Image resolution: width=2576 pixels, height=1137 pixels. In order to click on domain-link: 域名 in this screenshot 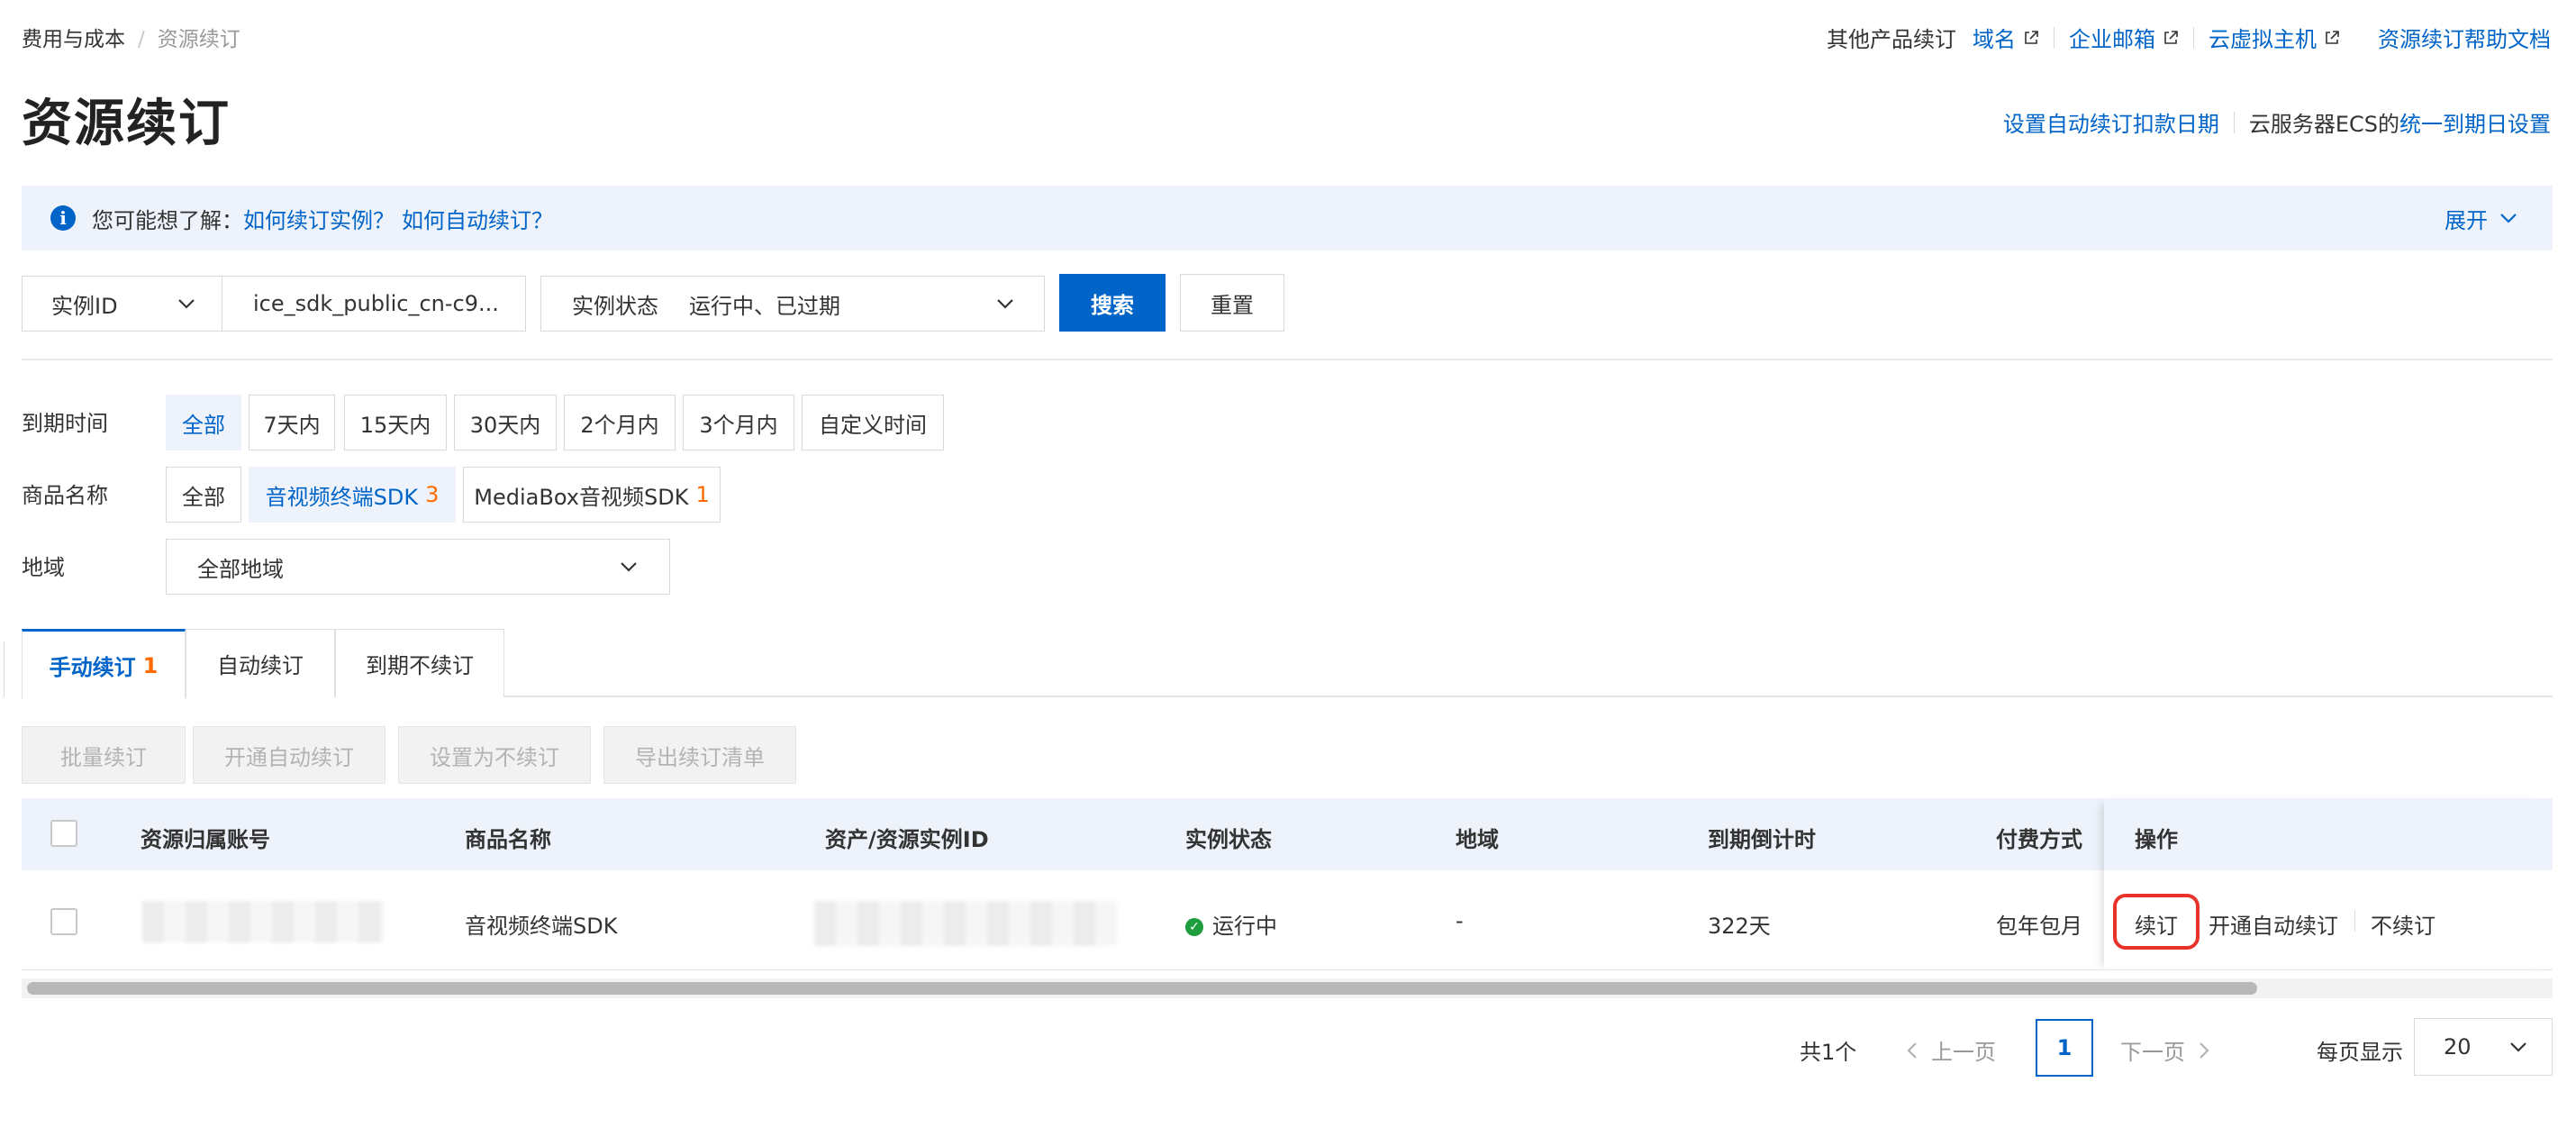, I will do `click(2006, 38)`.